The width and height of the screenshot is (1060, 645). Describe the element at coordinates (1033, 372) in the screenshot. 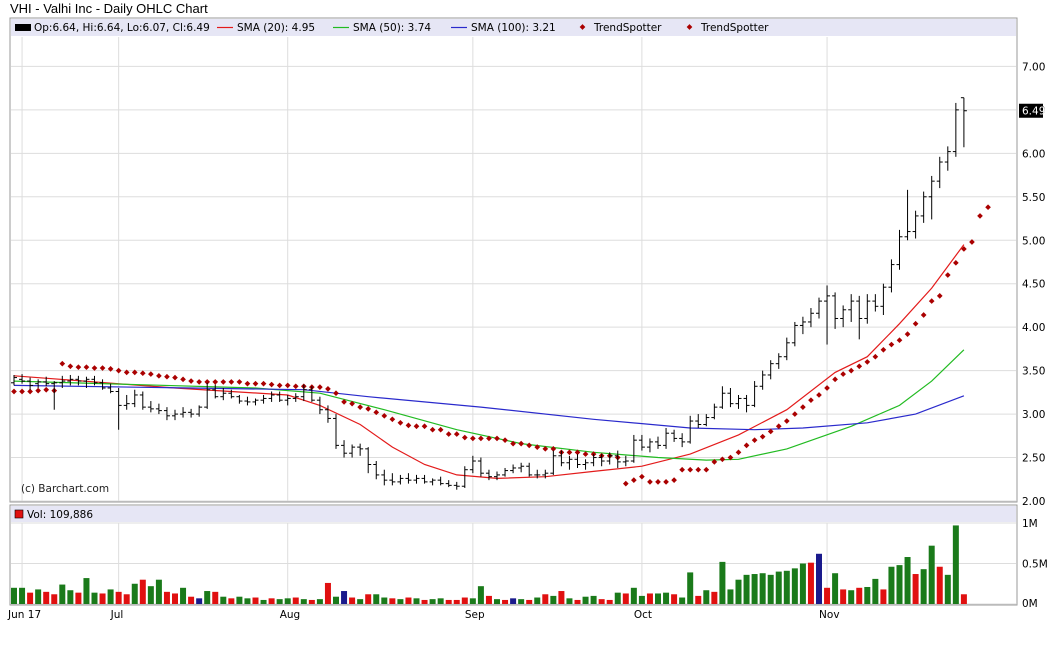

I see `price-tick-label: 3.50` at that location.